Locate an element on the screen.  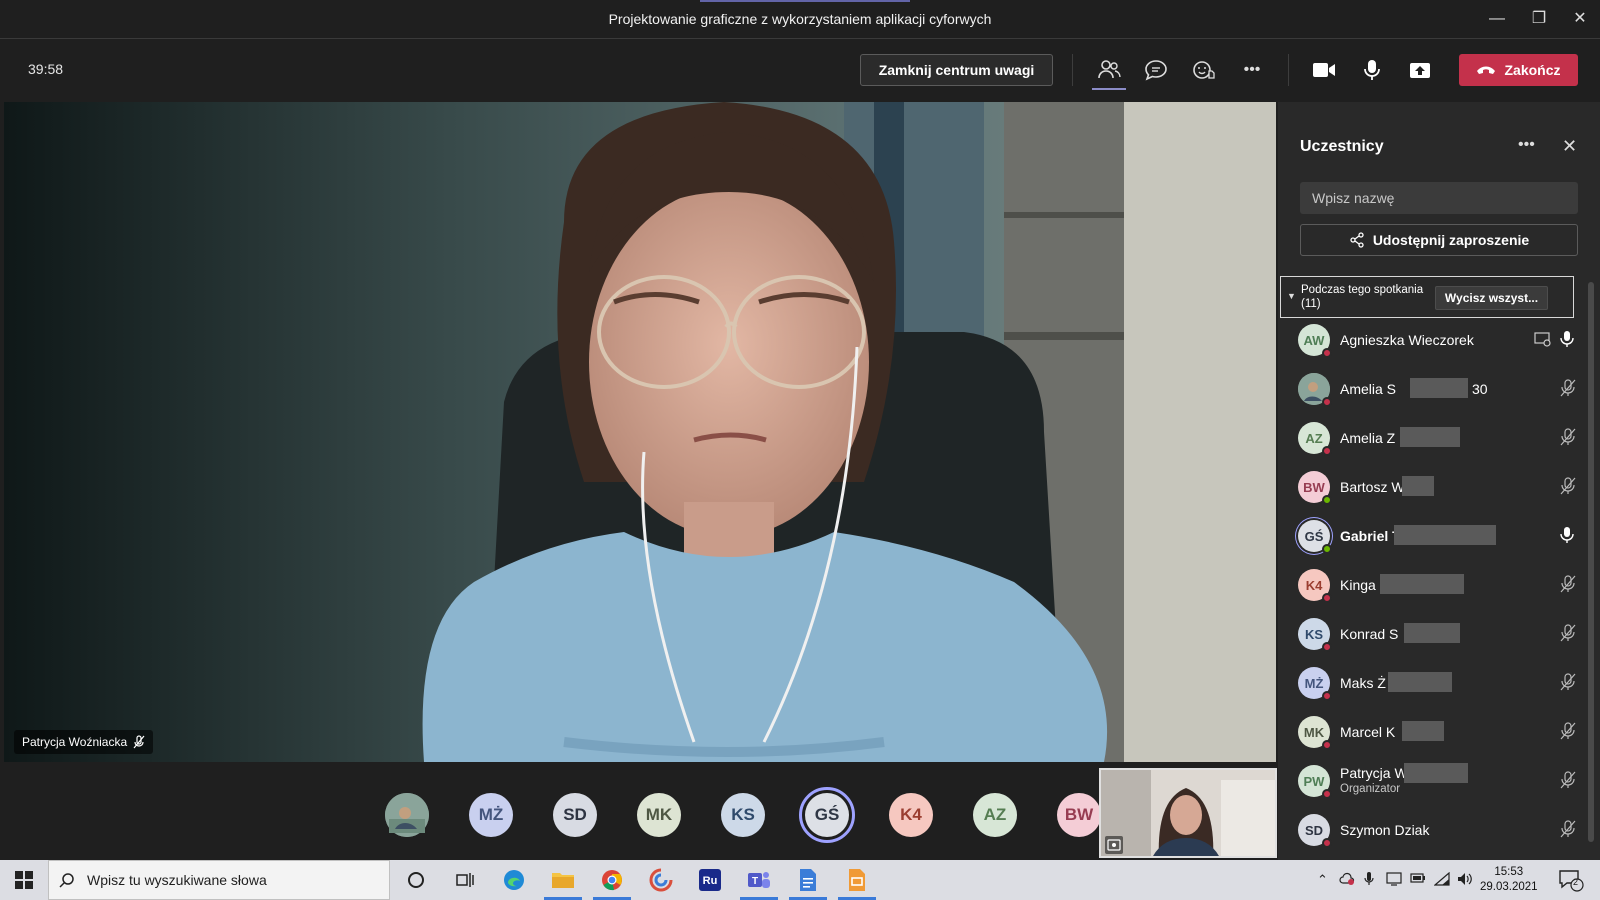
edge-taskbar-button is located at coordinates (514, 880).